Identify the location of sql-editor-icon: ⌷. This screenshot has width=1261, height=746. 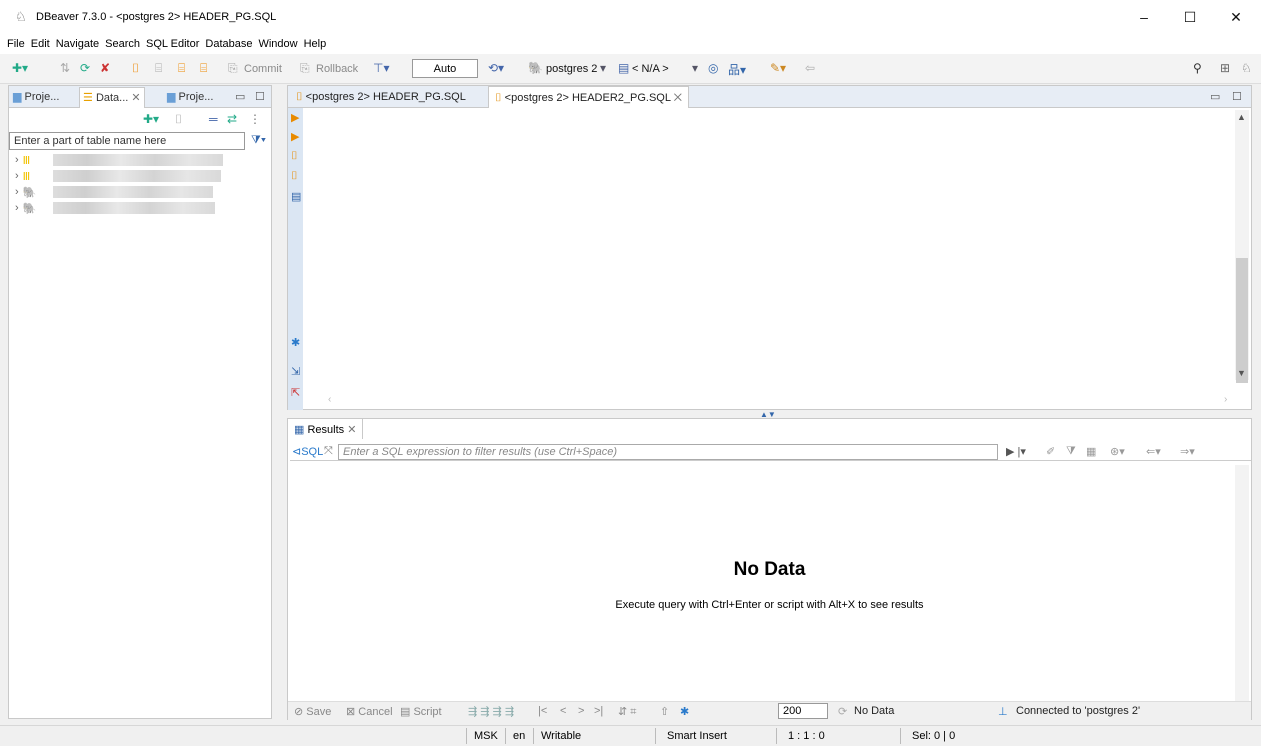
(135, 68).